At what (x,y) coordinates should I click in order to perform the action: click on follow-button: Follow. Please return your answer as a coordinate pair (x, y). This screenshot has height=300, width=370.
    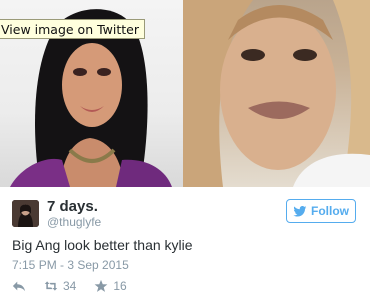
    Looking at the image, I should click on (321, 211).